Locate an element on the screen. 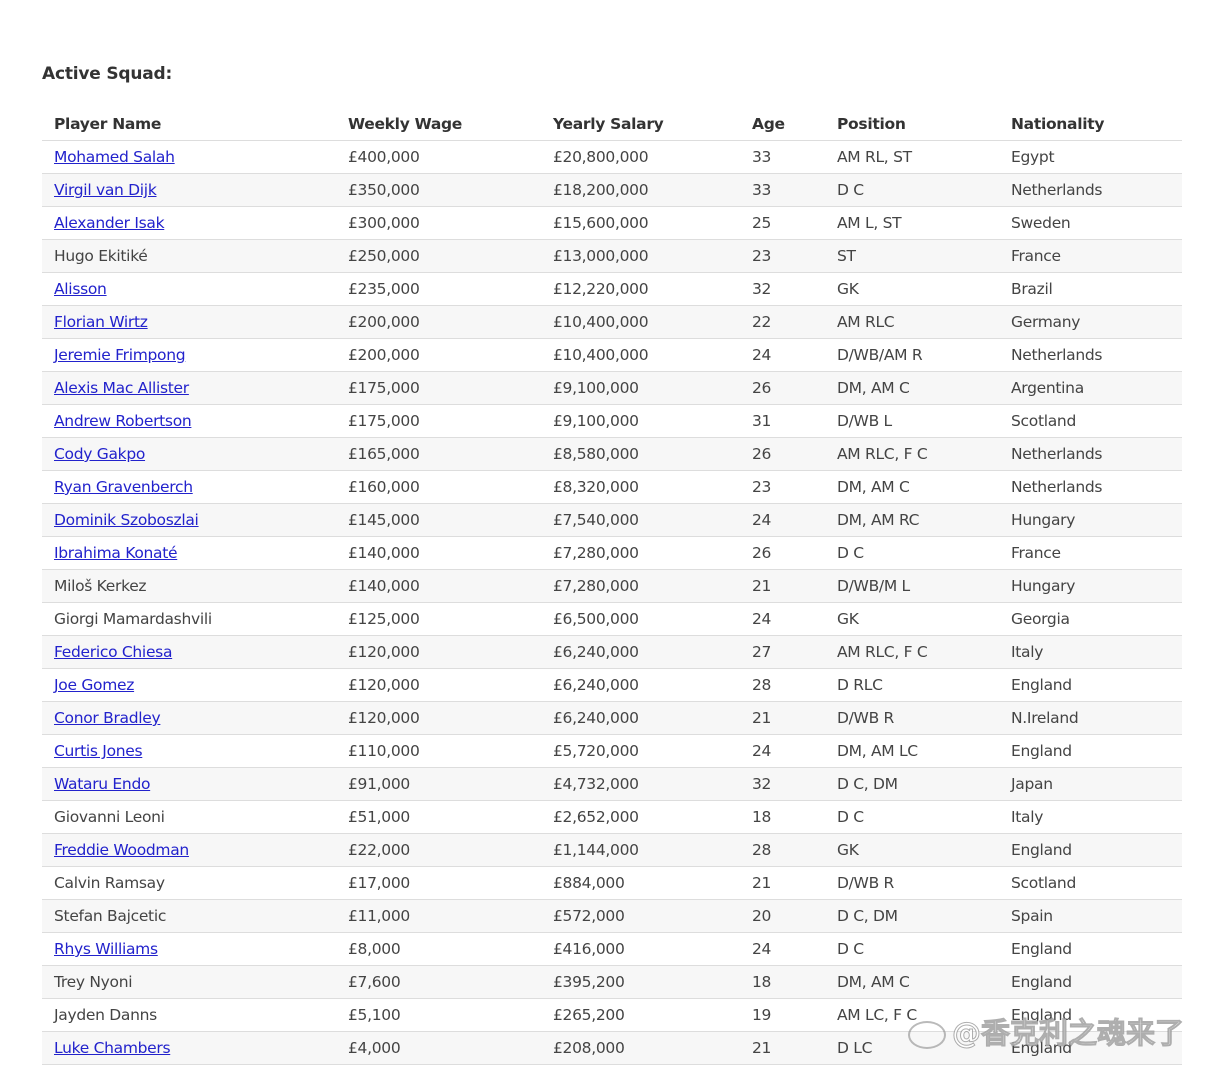 The height and width of the screenshot is (1065, 1219). nationality-cell: Argentina is located at coordinates (1090, 388).